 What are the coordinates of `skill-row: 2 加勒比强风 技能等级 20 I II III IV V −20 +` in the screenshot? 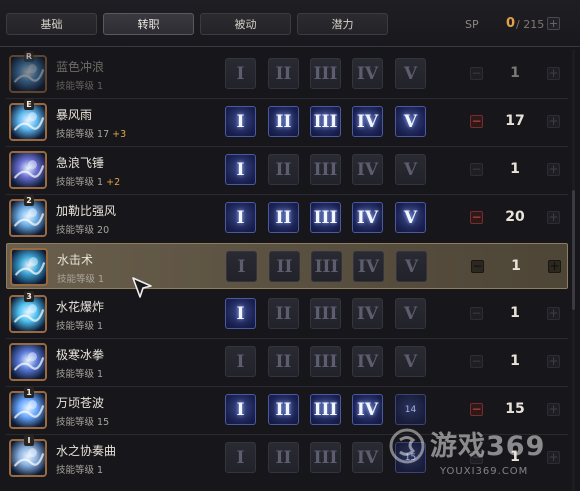 It's located at (287, 218).